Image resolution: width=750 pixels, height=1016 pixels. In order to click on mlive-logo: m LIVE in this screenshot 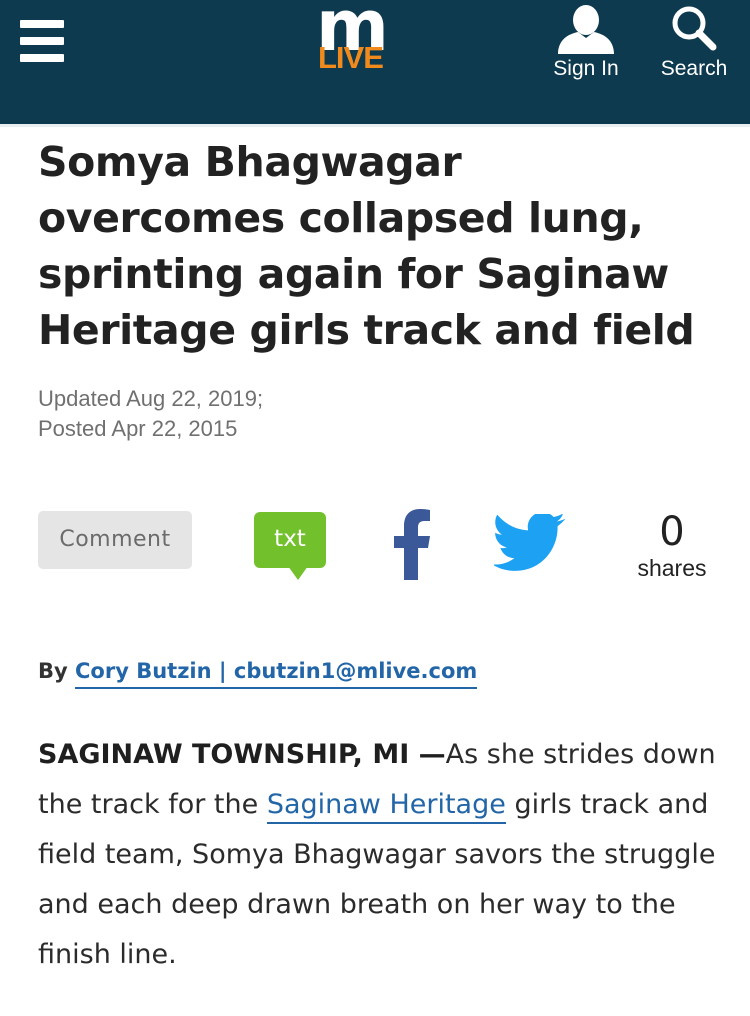, I will do `click(354, 40)`.